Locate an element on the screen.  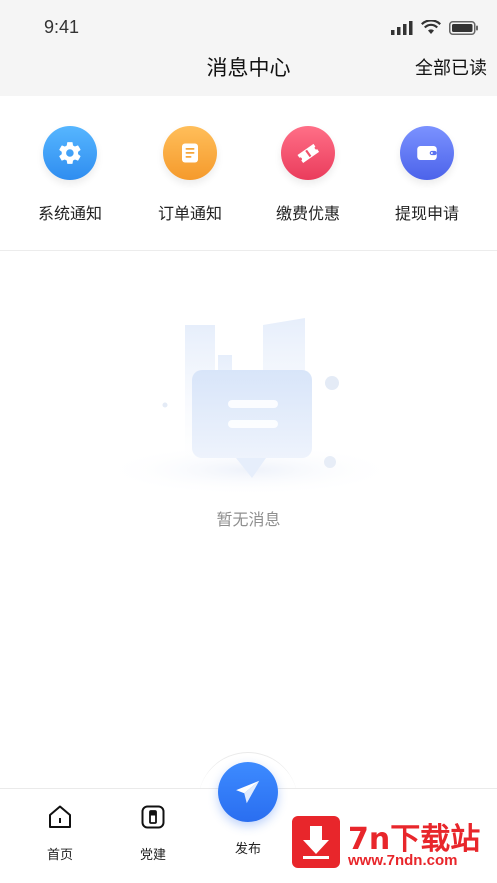
category-system-notice: 系统通知 is located at coordinates (70, 175).